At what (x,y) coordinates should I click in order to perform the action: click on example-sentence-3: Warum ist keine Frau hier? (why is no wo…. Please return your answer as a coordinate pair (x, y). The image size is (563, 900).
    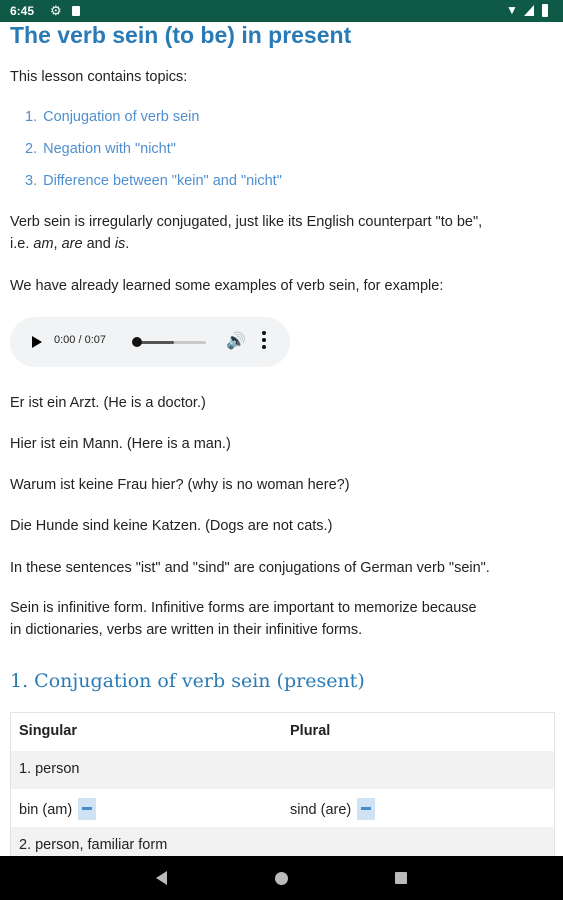
    Looking at the image, I should click on (180, 485).